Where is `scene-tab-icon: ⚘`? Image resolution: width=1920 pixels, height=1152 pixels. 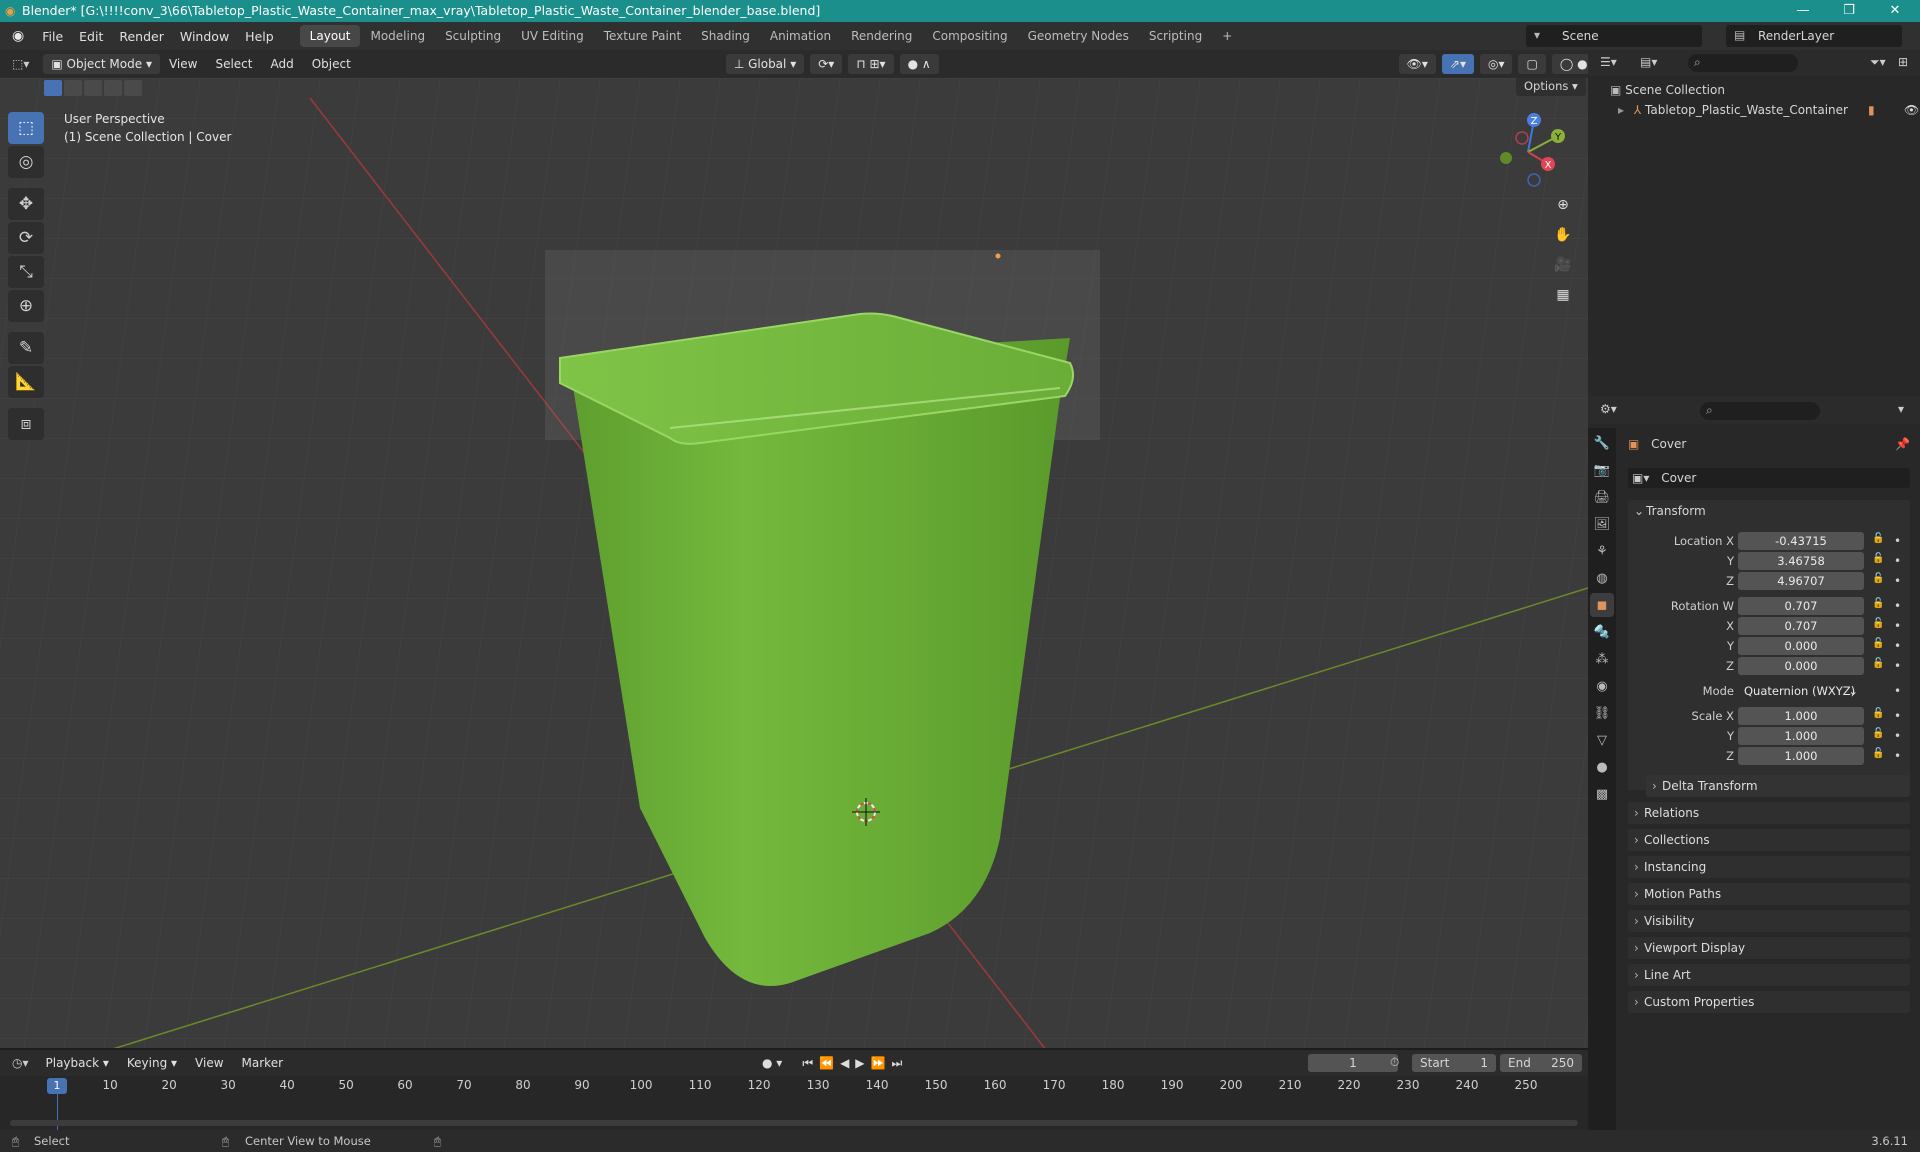 scene-tab-icon: ⚘ is located at coordinates (1602, 551).